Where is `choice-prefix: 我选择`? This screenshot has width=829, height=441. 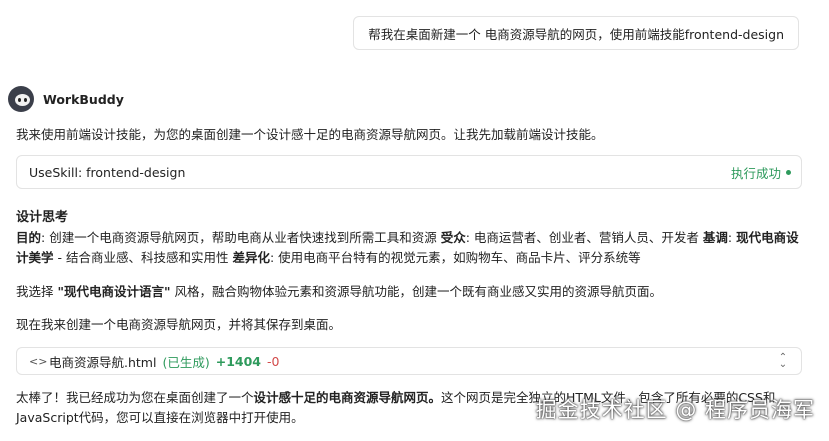
choice-prefix: 我选择 is located at coordinates (37, 291).